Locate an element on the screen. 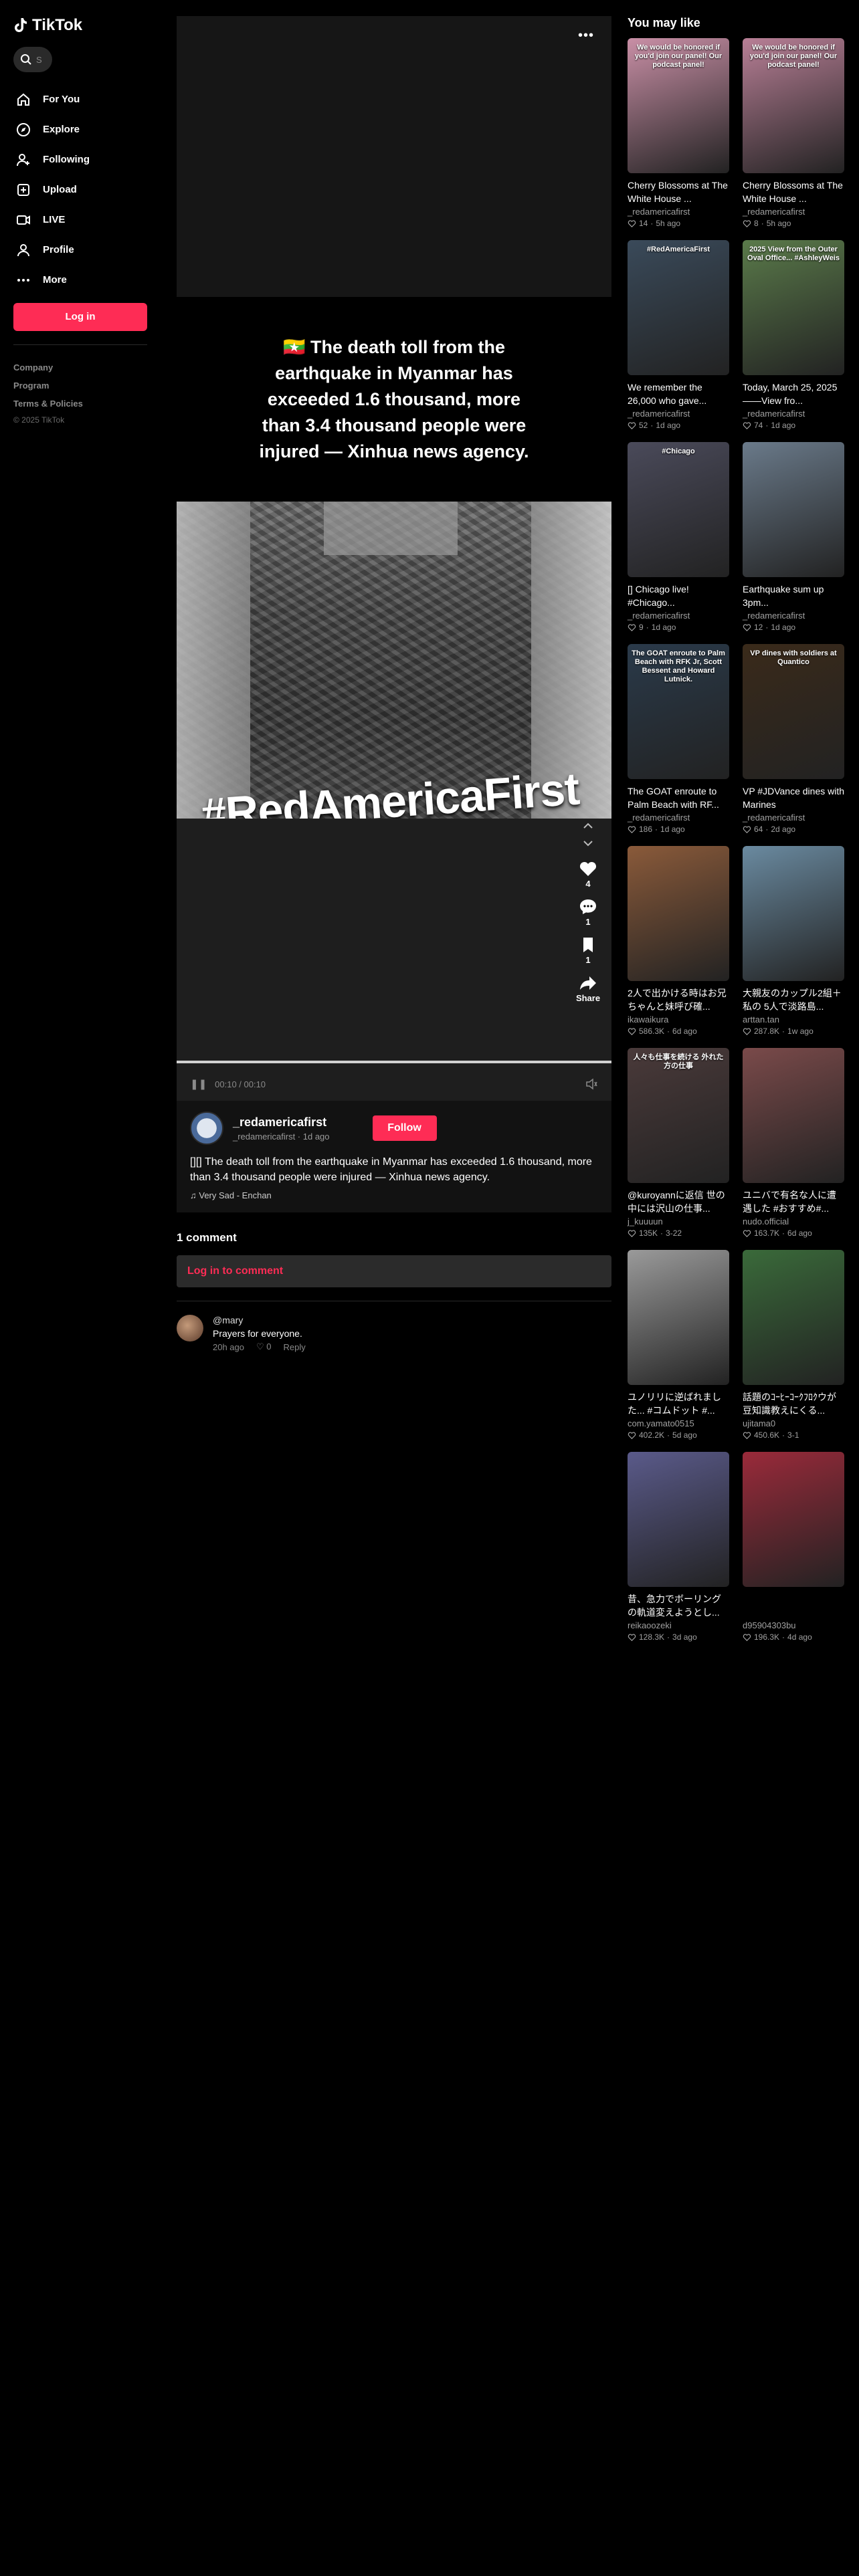 This screenshot has height=2576, width=859. footer-link-terms: Terms & Policies is located at coordinates (80, 404).